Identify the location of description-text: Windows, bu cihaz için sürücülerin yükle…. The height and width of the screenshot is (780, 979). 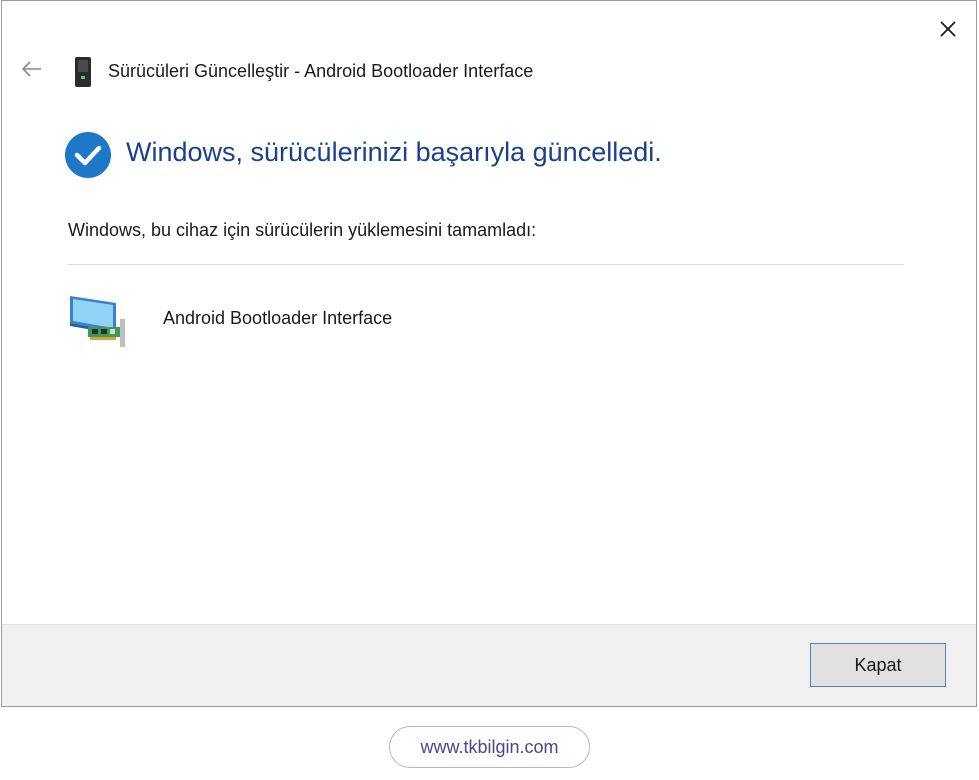
(302, 230).